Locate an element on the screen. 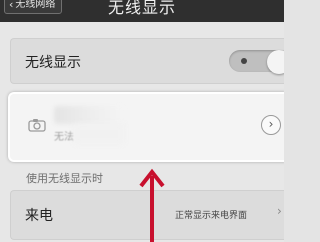 The image size is (320, 242). device-status: 无法 is located at coordinates (64, 137).